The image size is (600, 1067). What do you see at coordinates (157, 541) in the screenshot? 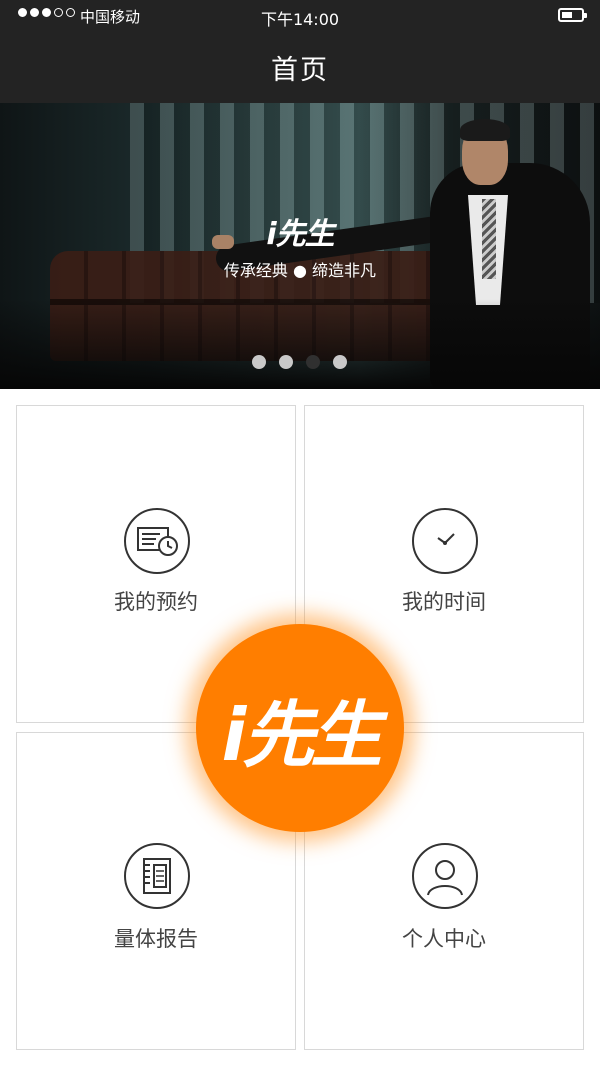
I see `appointment-icon` at bounding box center [157, 541].